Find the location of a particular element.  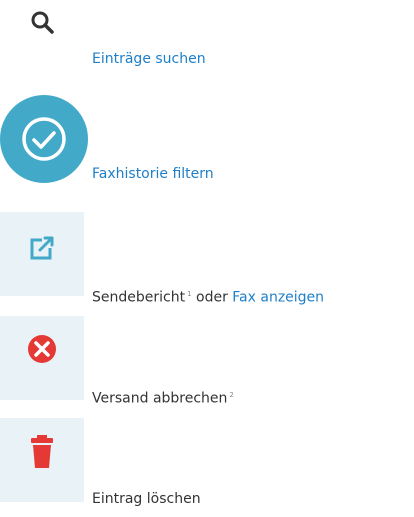

trash-icon is located at coordinates (42, 460).